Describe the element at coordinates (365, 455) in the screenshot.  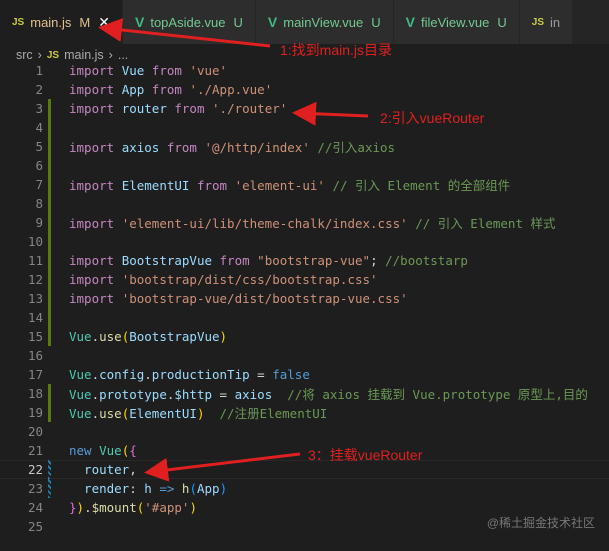
I see `annotation-3: 3：挂载vueRouter` at that location.